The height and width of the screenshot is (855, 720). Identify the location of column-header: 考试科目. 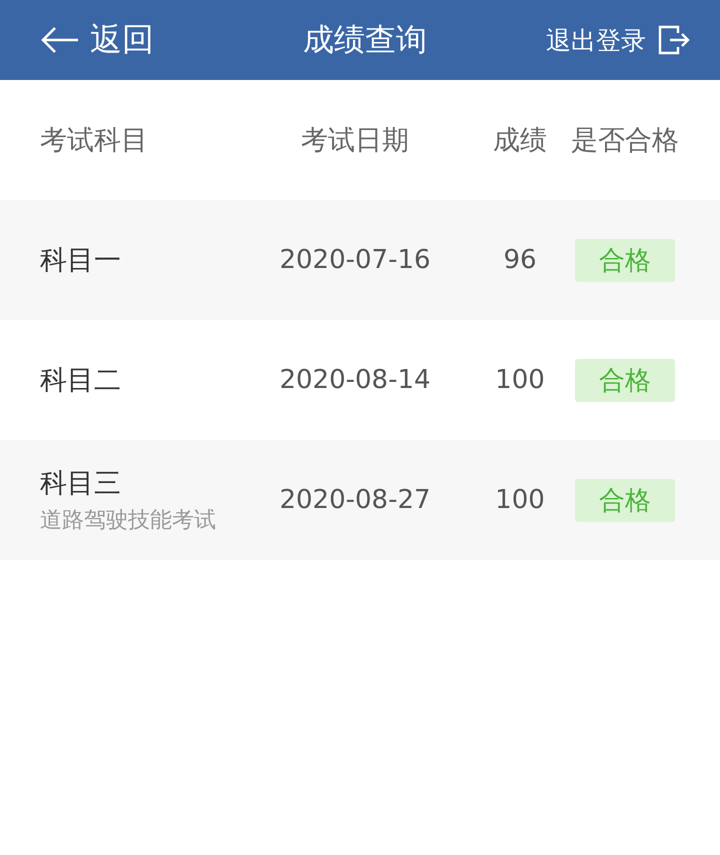
(94, 141).